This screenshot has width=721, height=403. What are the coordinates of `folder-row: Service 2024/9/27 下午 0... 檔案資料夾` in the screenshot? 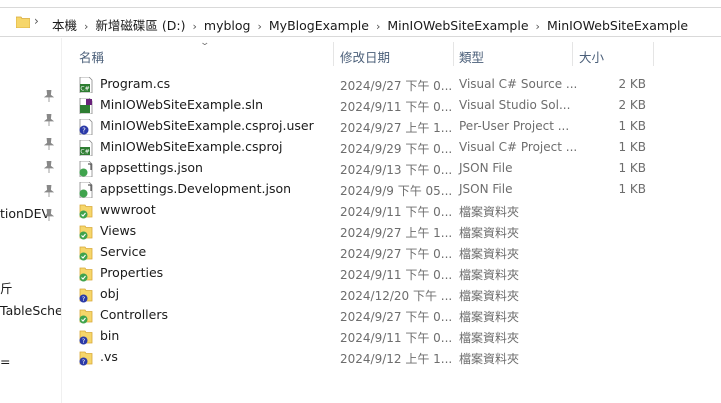 It's located at (391, 252).